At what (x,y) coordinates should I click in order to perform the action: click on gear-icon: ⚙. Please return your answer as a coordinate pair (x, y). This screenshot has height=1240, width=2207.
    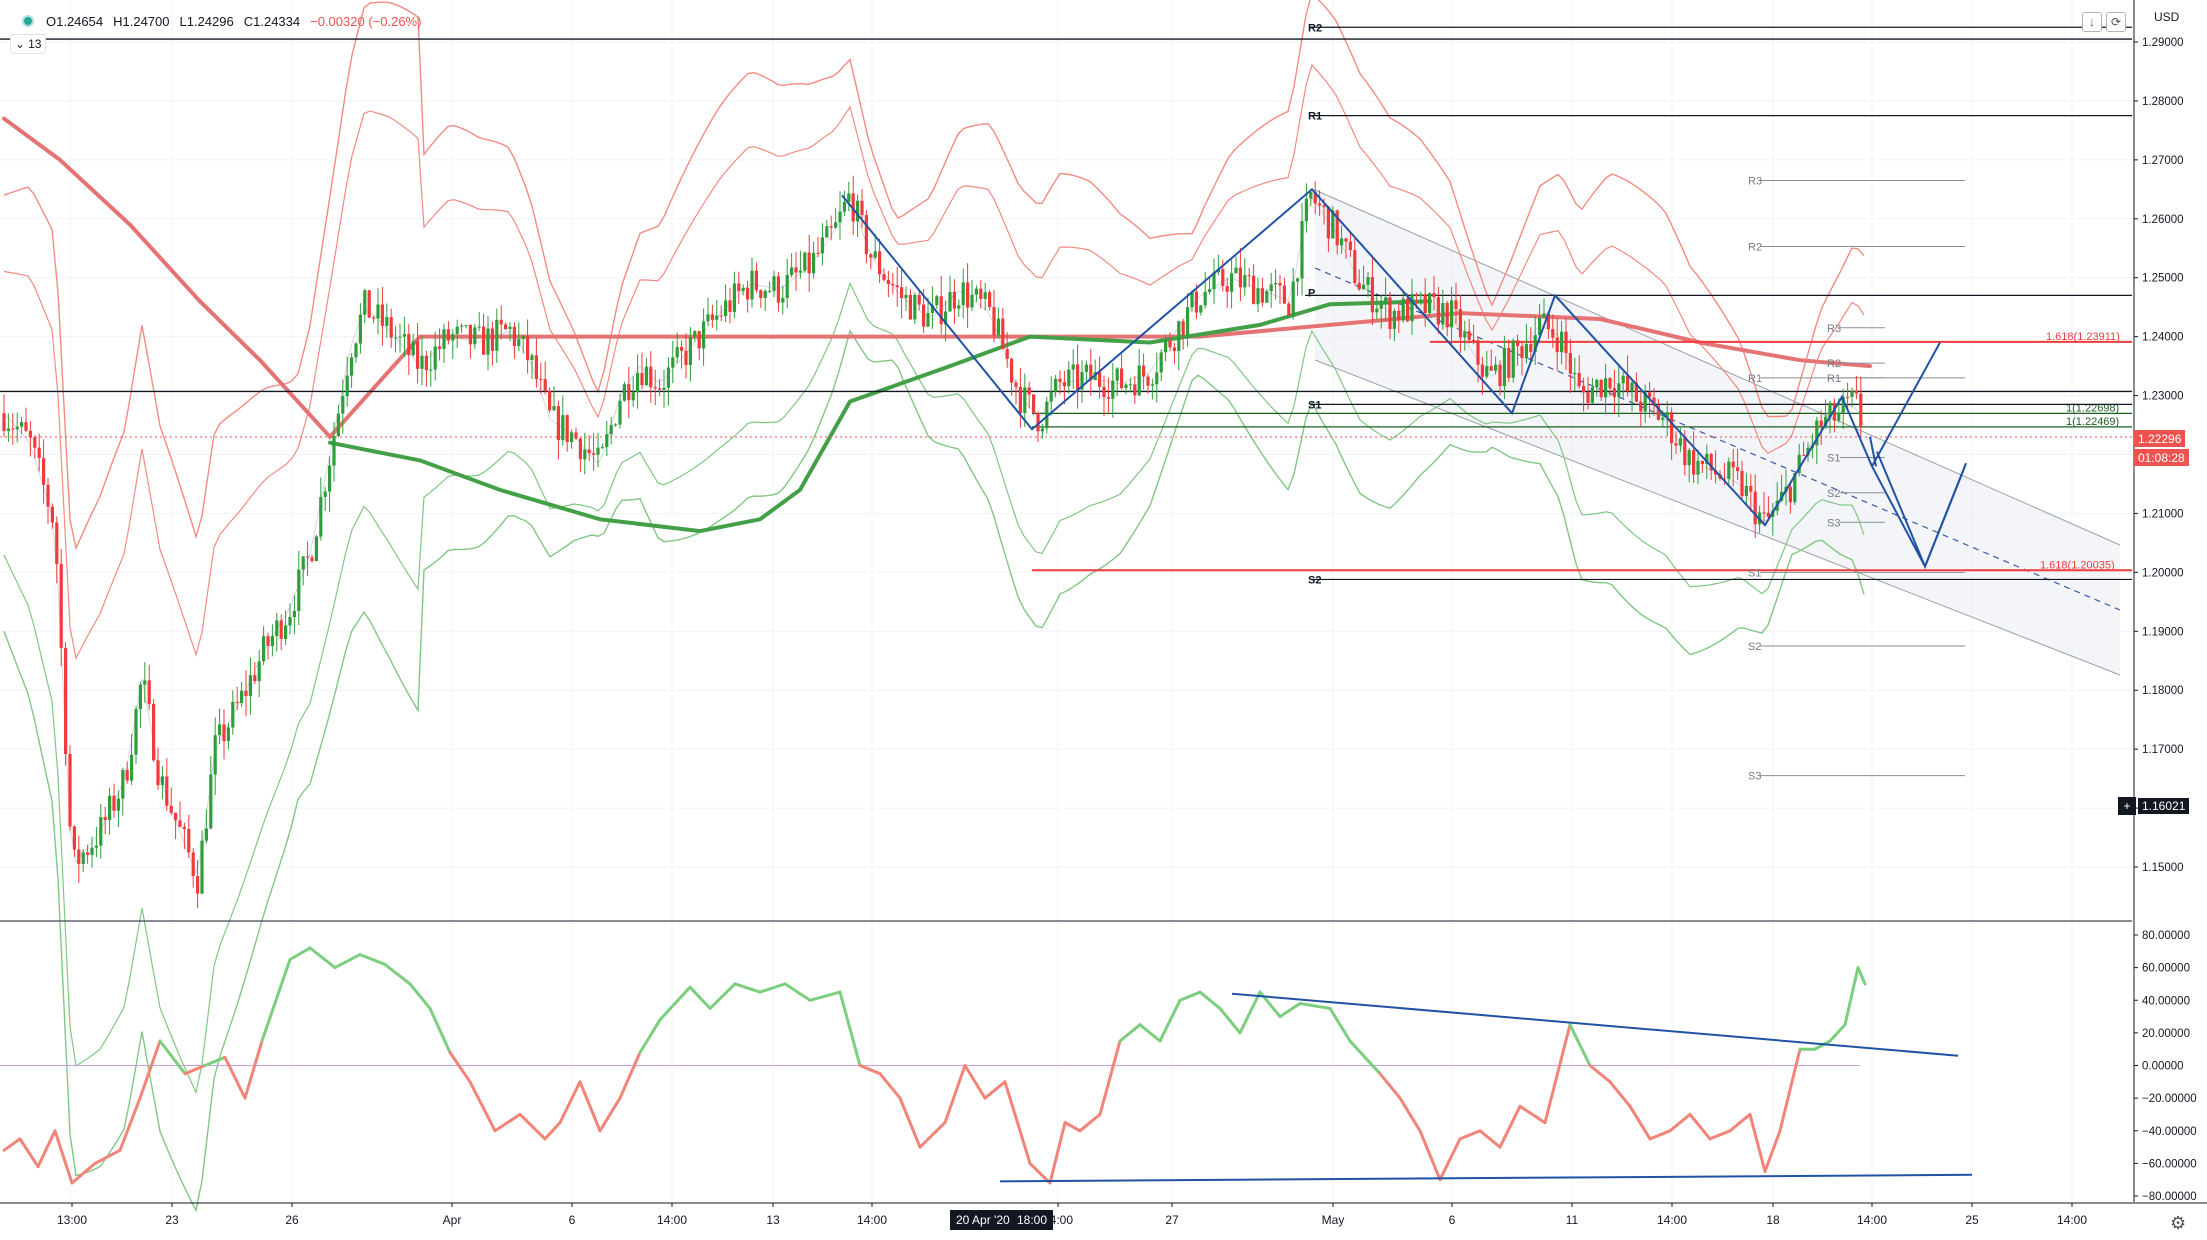
    Looking at the image, I should click on (2178, 1223).